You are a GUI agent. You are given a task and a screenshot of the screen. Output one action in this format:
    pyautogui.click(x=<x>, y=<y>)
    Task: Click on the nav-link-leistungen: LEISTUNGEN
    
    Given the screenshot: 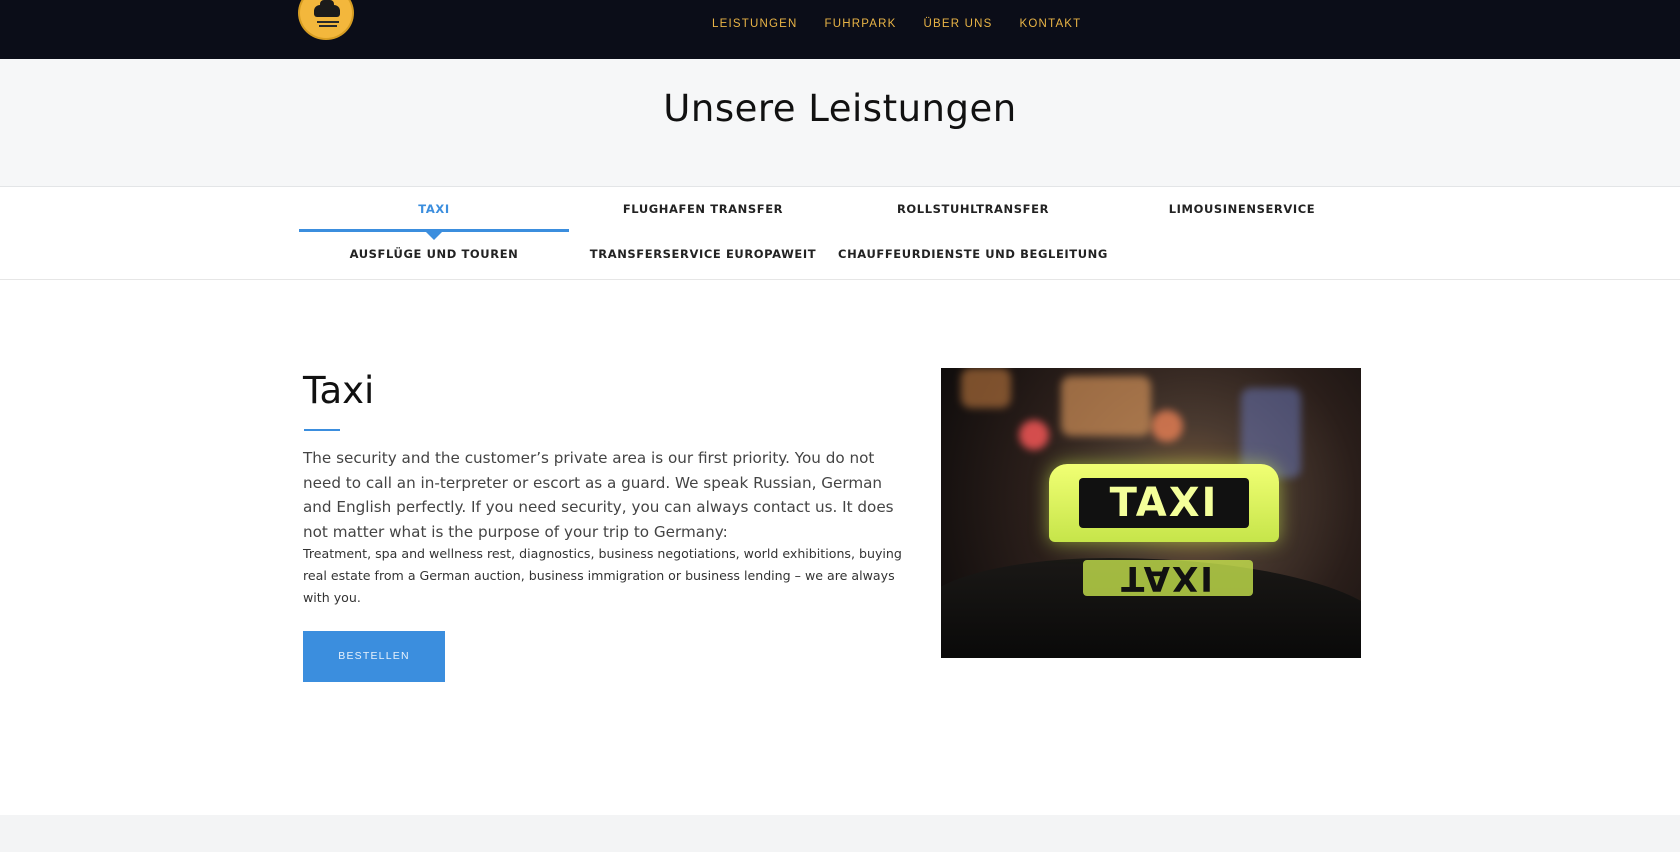 What is the action you would take?
    pyautogui.click(x=755, y=24)
    